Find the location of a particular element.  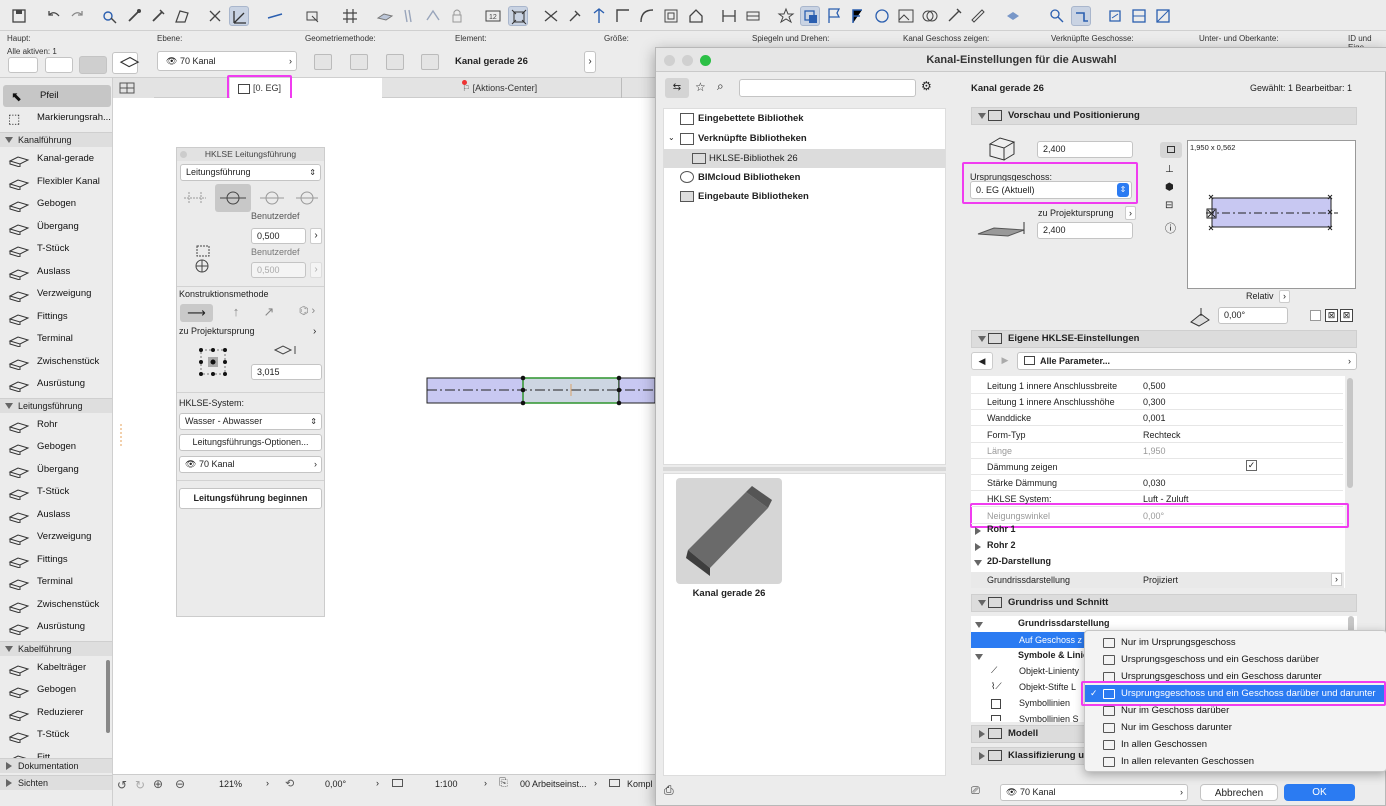

ruler-icon is located at coordinates (978, 16).